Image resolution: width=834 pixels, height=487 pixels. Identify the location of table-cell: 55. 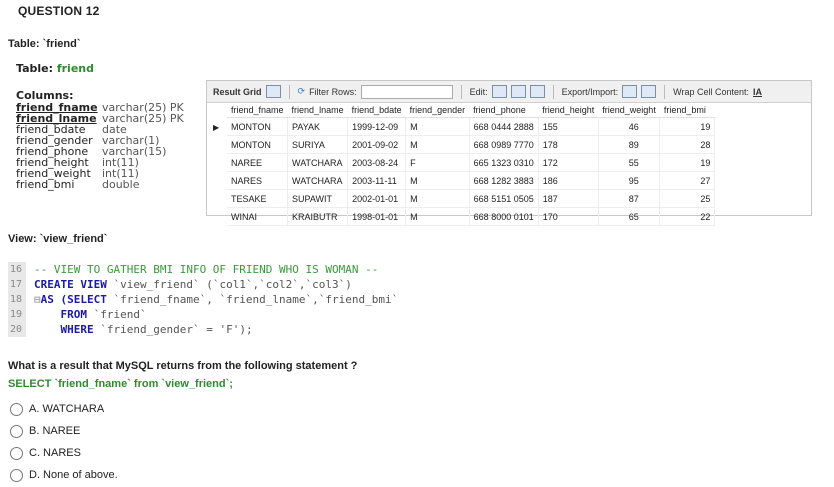
(629, 162).